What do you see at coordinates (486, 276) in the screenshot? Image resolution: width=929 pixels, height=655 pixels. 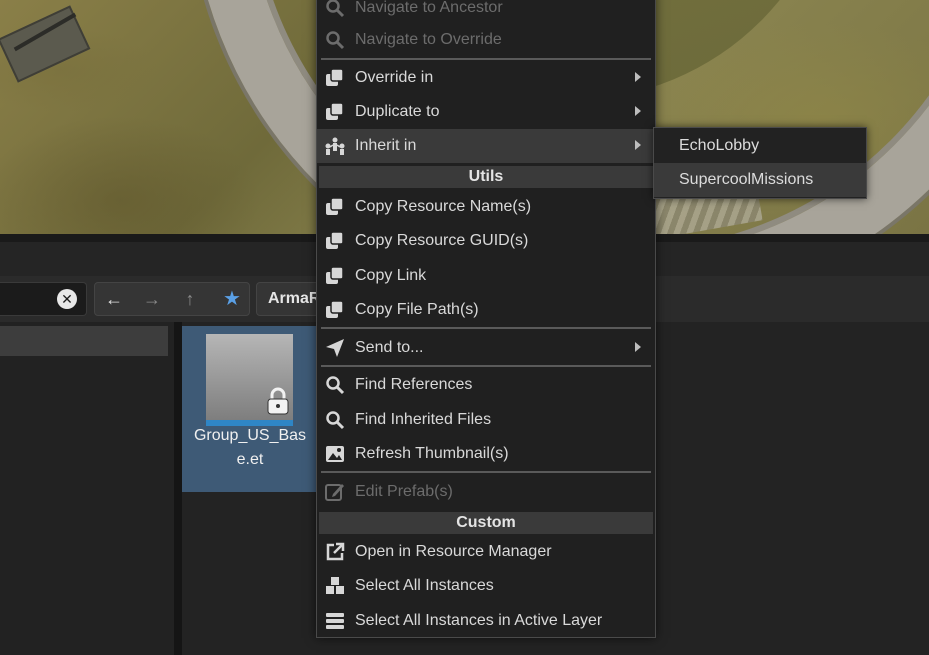 I see `menu-item-copy-link: Copy Link` at bounding box center [486, 276].